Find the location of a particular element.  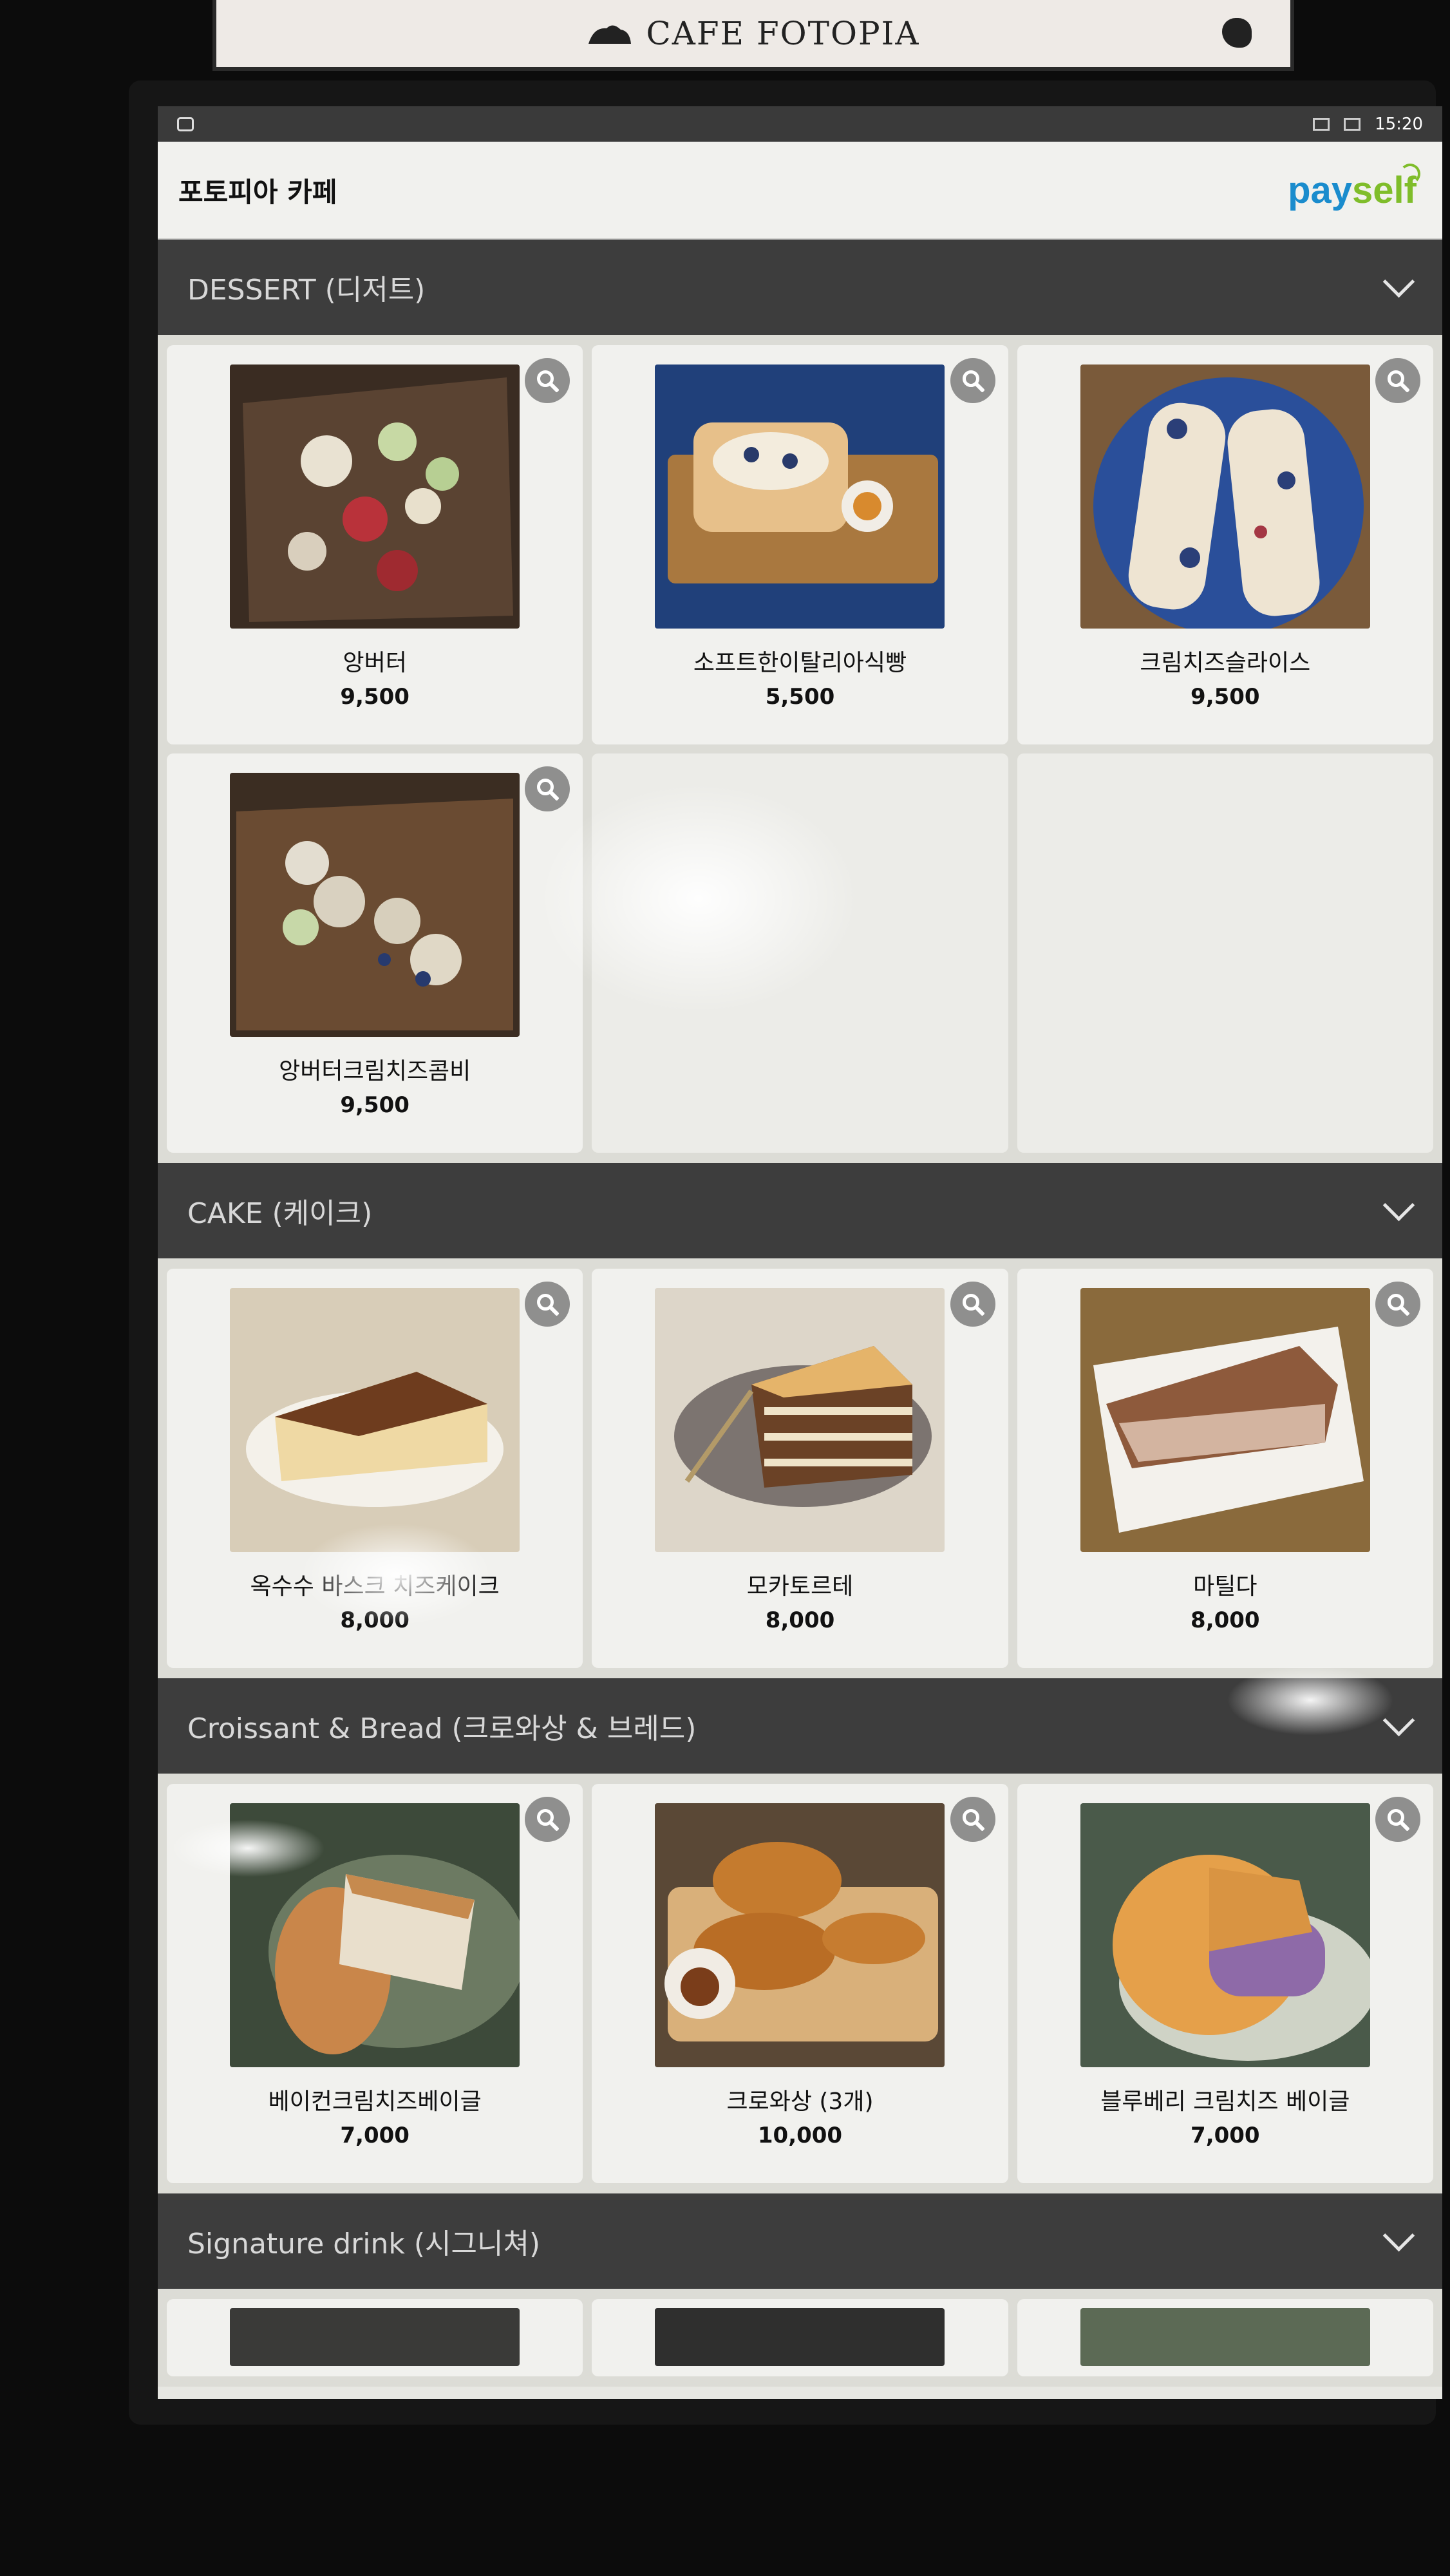

menu-item-card: 모카토르테 8,000 is located at coordinates (800, 1469).